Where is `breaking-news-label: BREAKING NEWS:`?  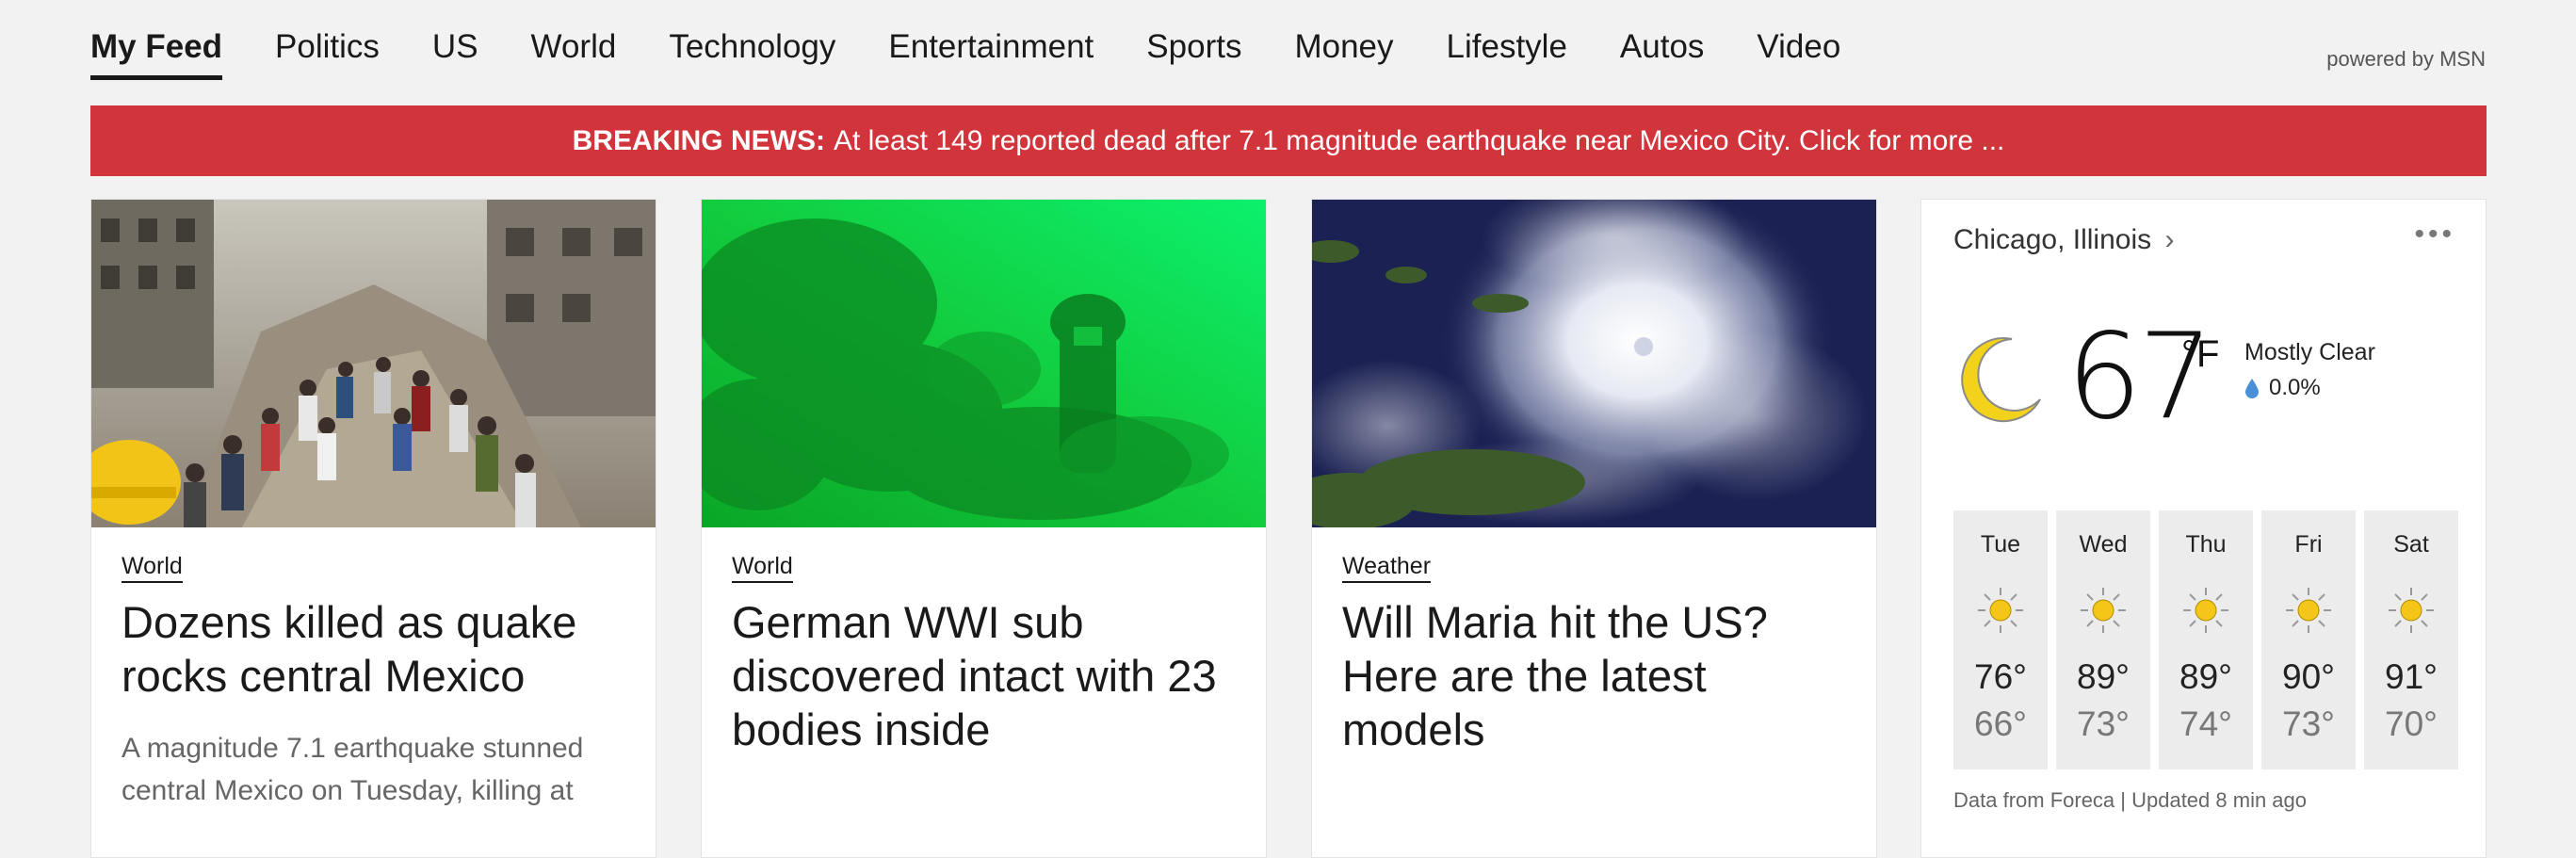 breaking-news-label: BREAKING NEWS: is located at coordinates (698, 140).